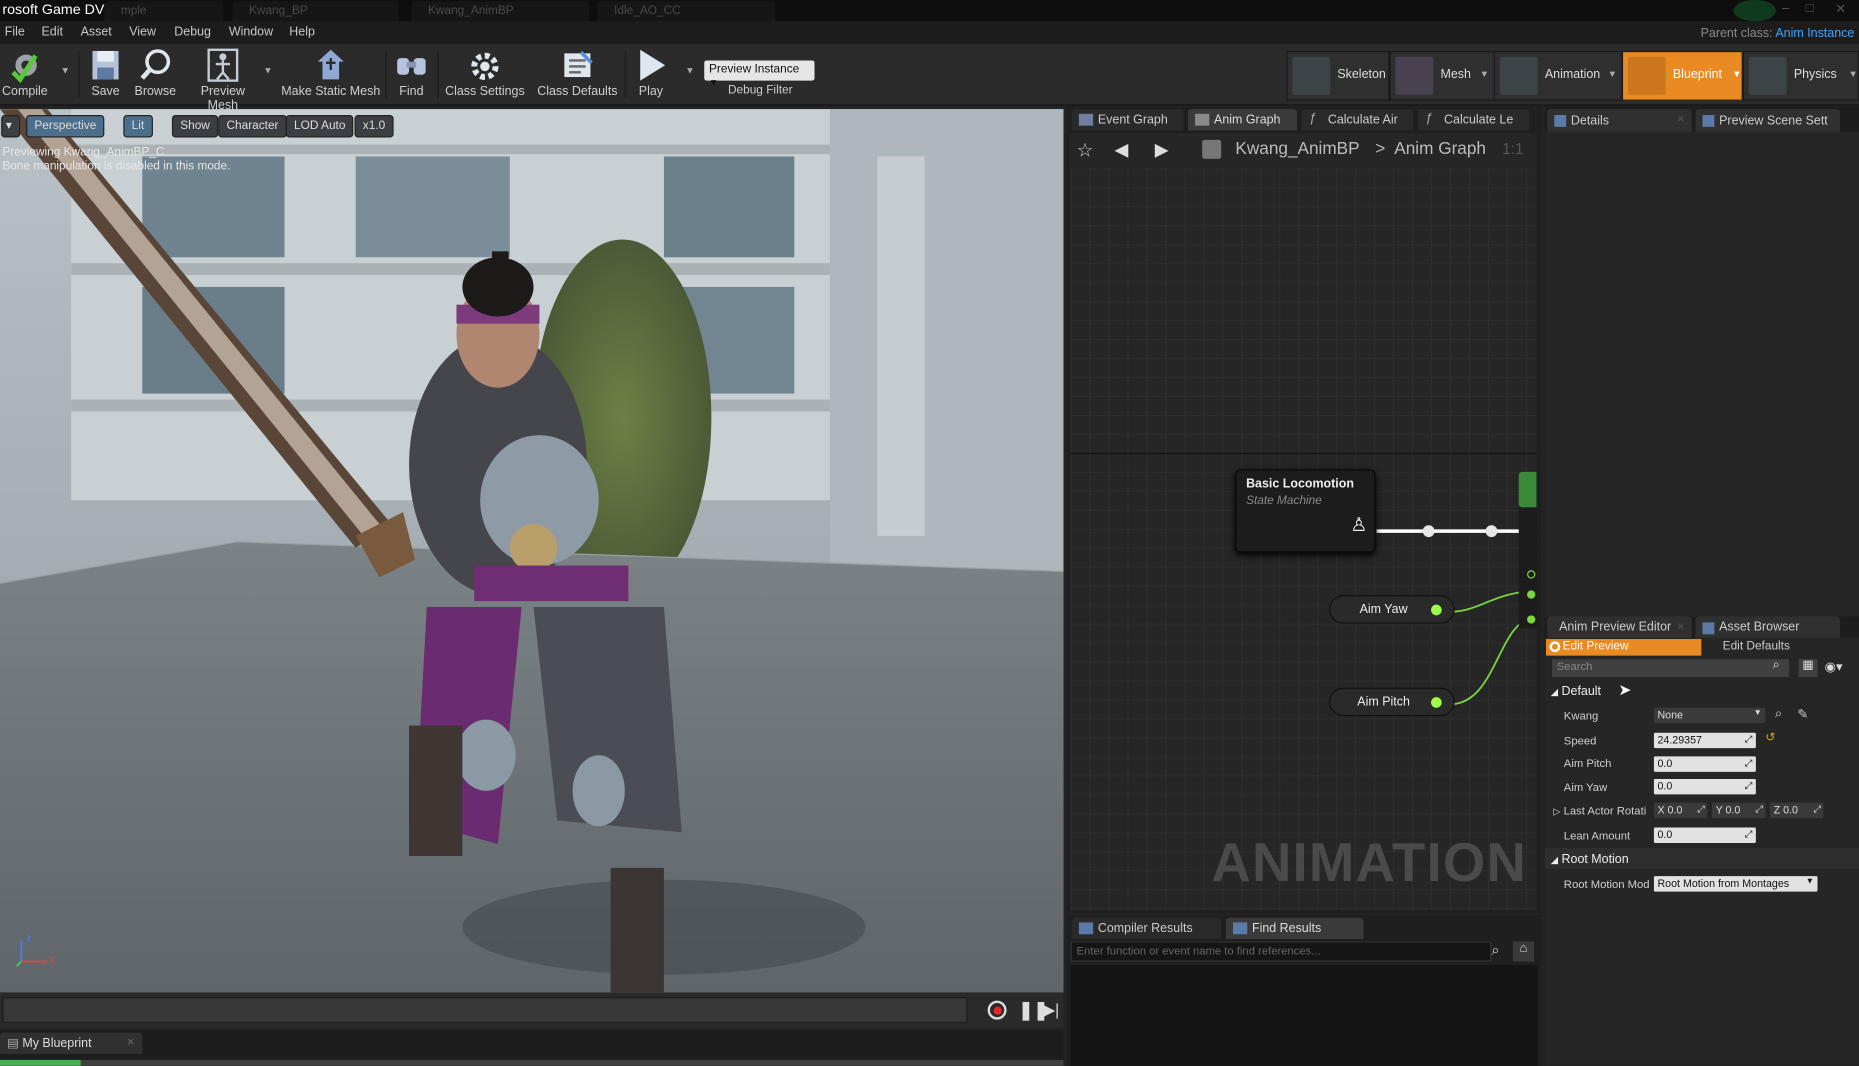  What do you see at coordinates (1305, 511) in the screenshot?
I see `state-machine-node: Basic Locomotion State Machine ♙` at bounding box center [1305, 511].